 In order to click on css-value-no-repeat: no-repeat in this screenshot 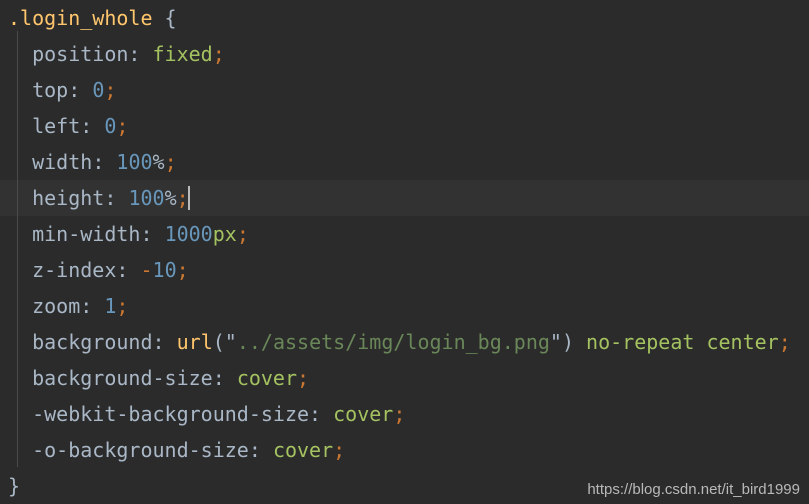, I will do `click(640, 342)`.